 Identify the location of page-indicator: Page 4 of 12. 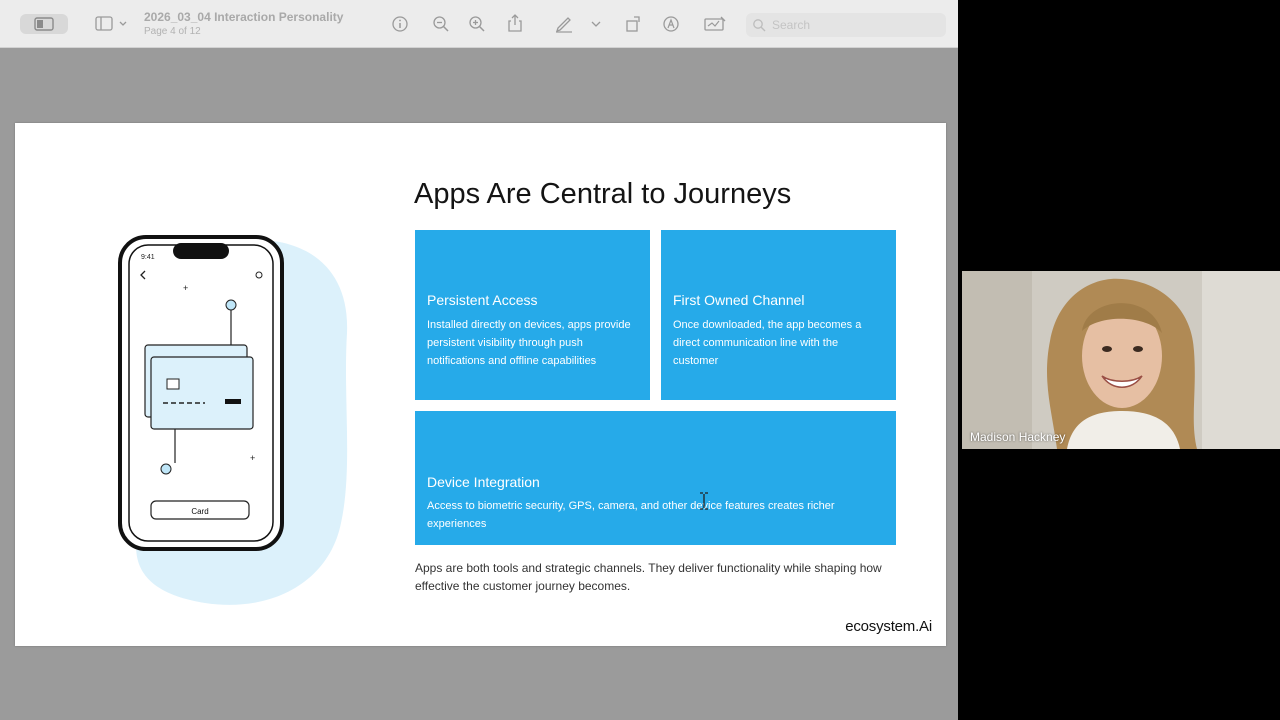
(172, 31).